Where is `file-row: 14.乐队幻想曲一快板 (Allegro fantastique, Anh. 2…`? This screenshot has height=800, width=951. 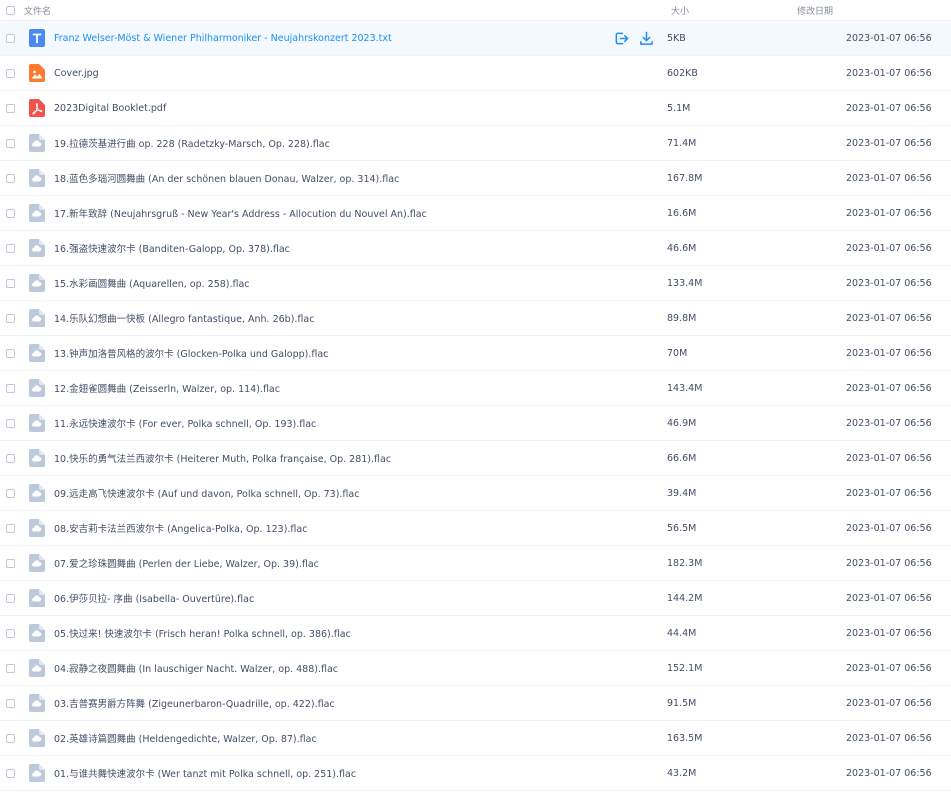 file-row: 14.乐队幻想曲一快板 (Allegro fantastique, Anh. 2… is located at coordinates (475, 318).